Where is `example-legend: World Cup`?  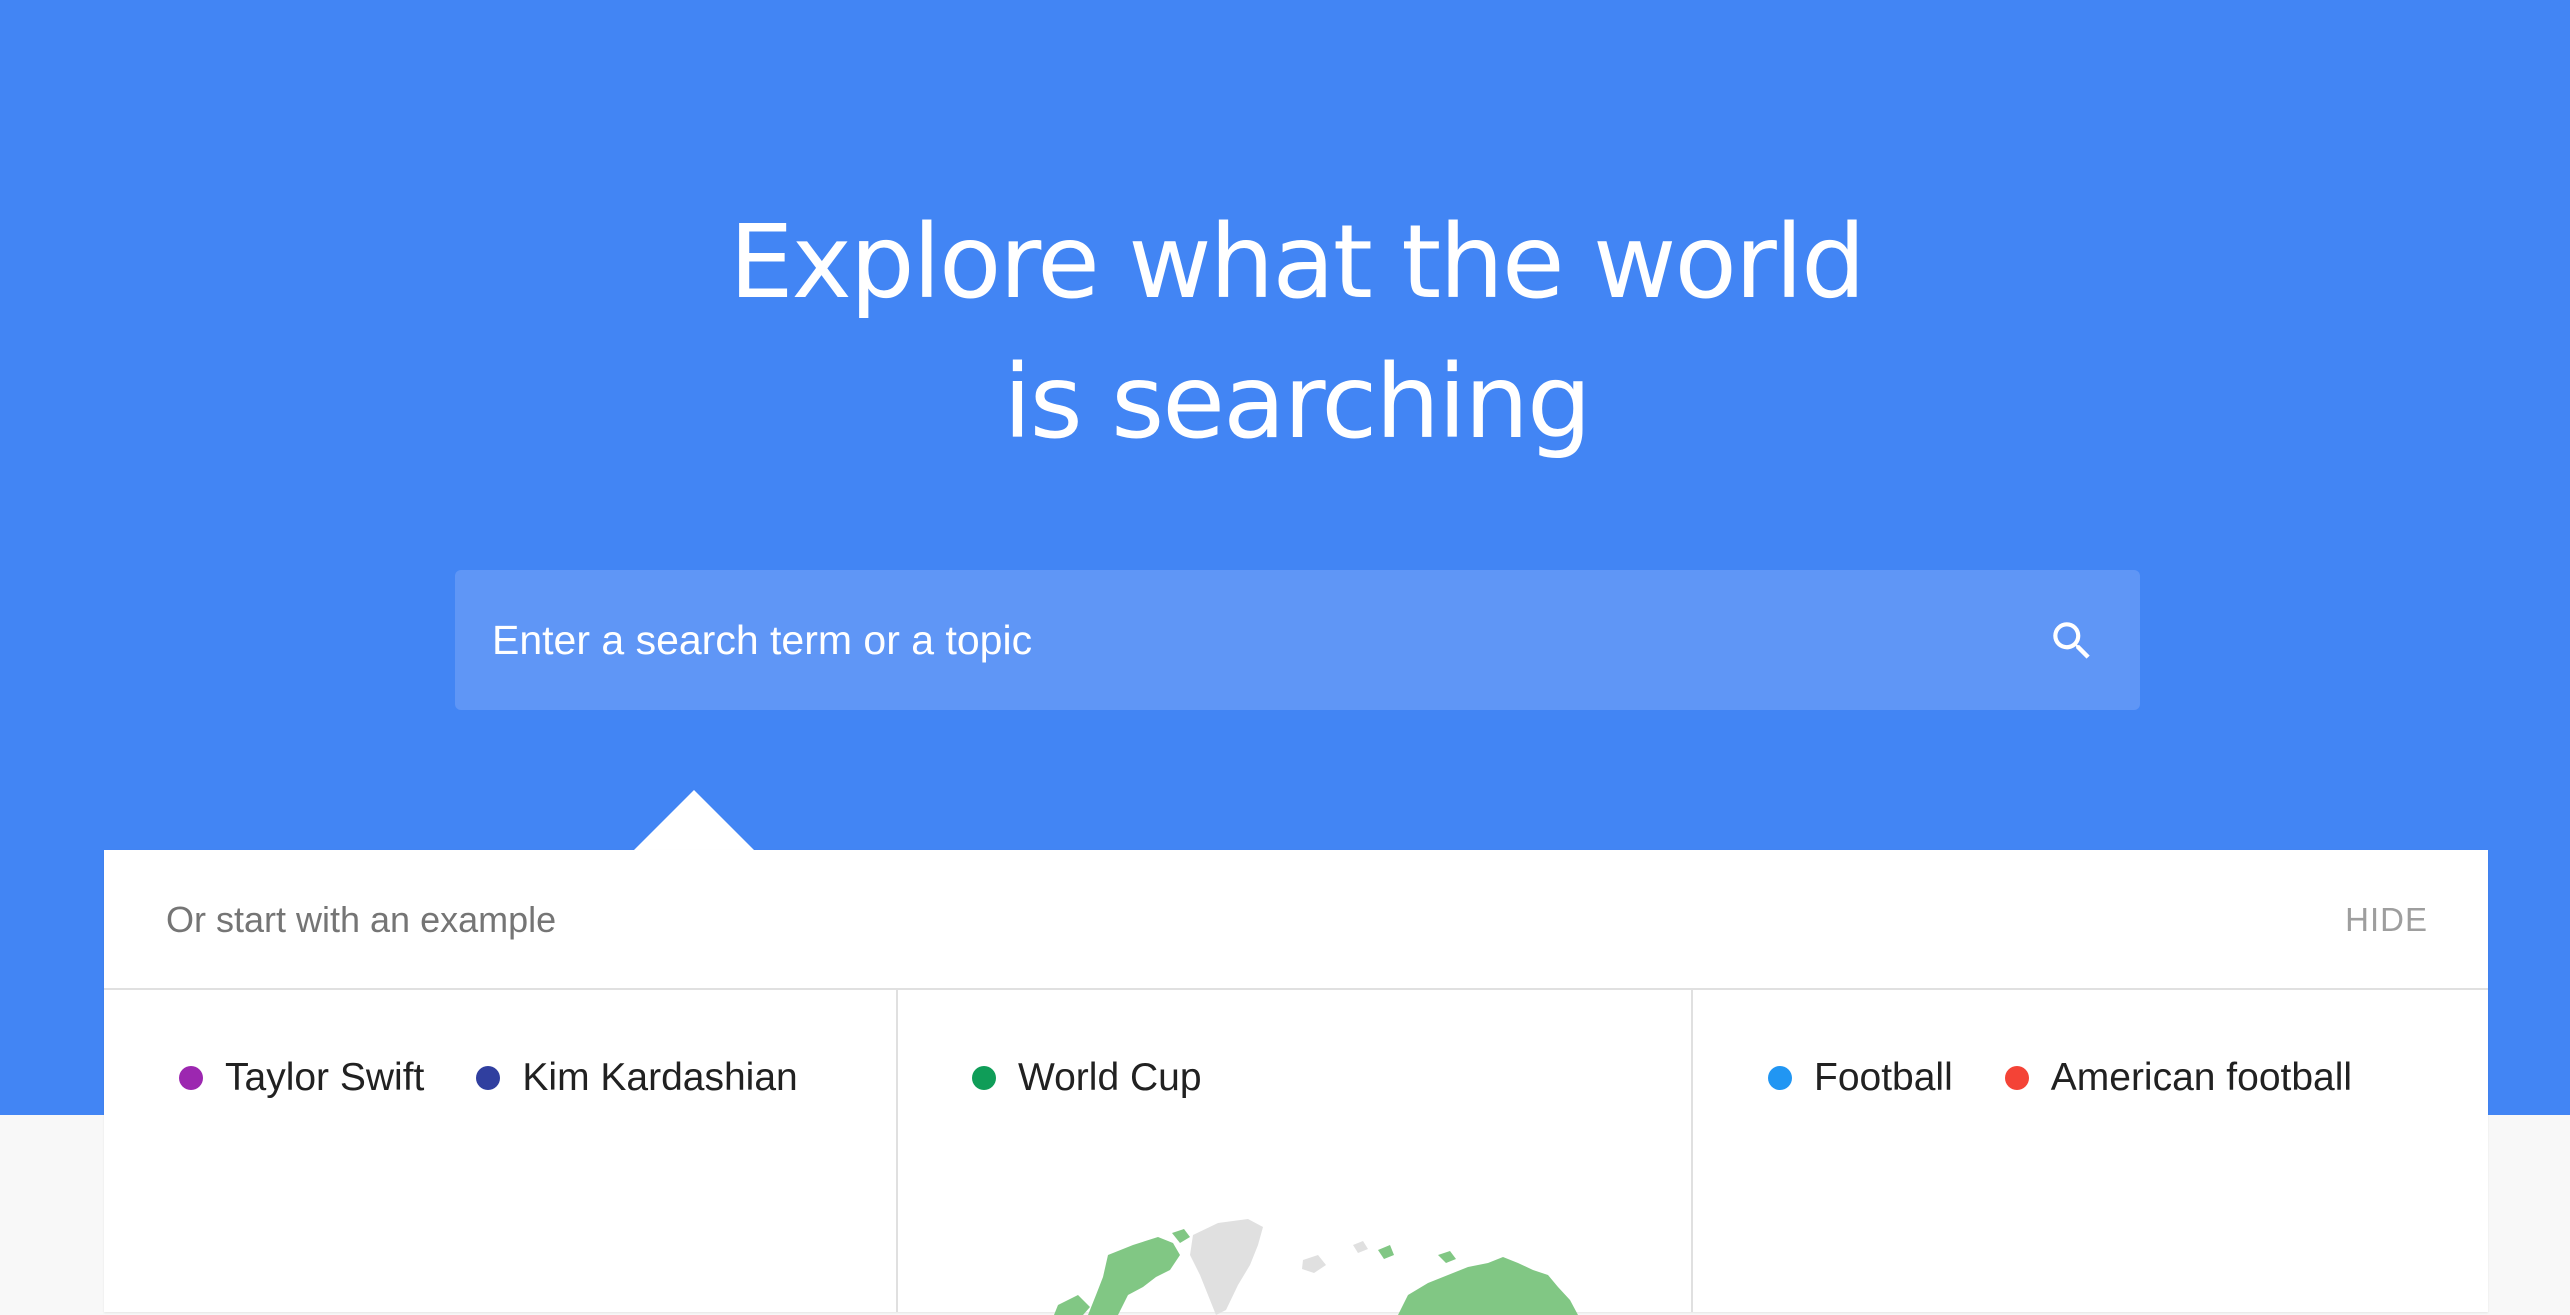 example-legend: World Cup is located at coordinates (1113, 1078).